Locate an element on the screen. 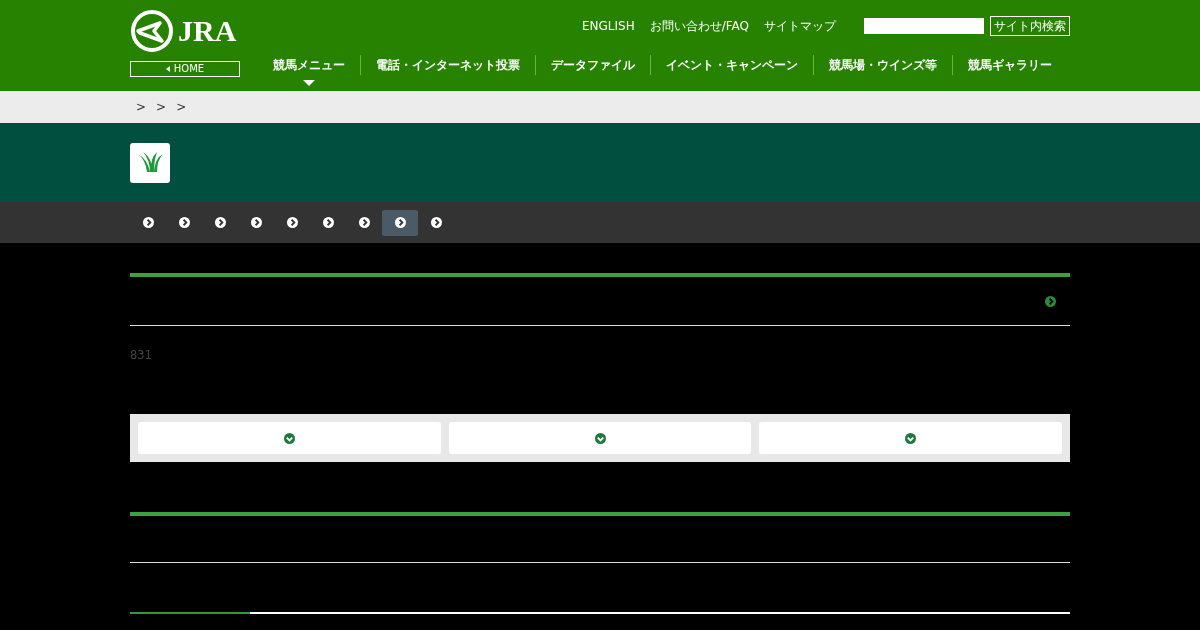 The width and height of the screenshot is (1200, 630). search-field is located at coordinates (924, 26).